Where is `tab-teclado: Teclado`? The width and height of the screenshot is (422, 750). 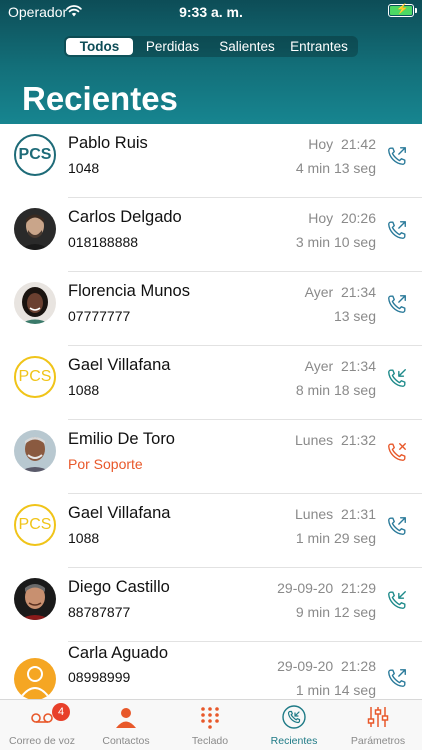
tab-teclado: Teclado is located at coordinates (210, 725).